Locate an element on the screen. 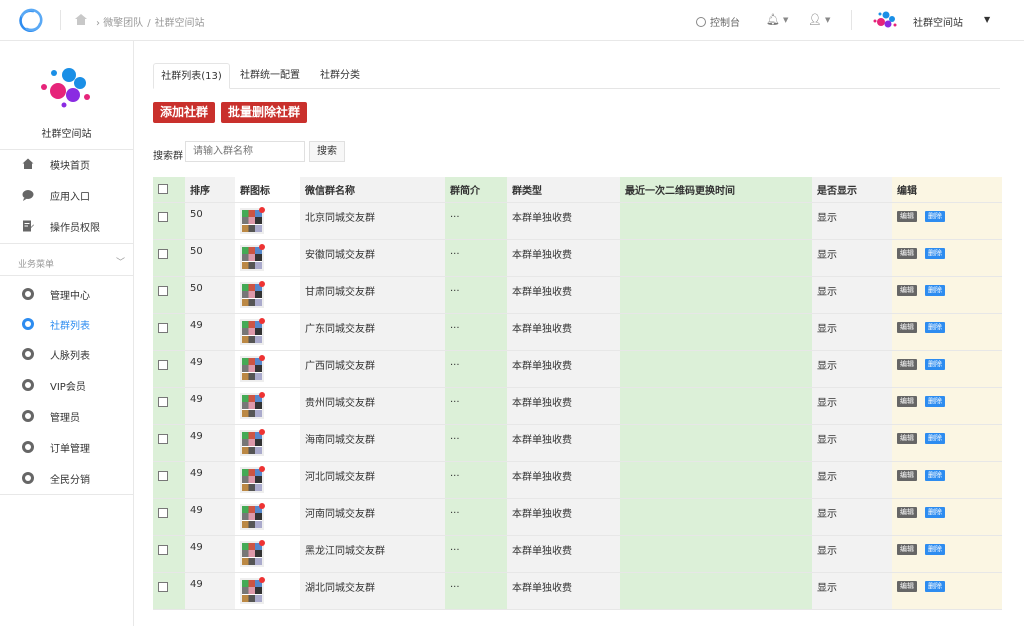 The height and width of the screenshot is (626, 1024). tab-unified-config: 社群统一配置 is located at coordinates (270, 75).